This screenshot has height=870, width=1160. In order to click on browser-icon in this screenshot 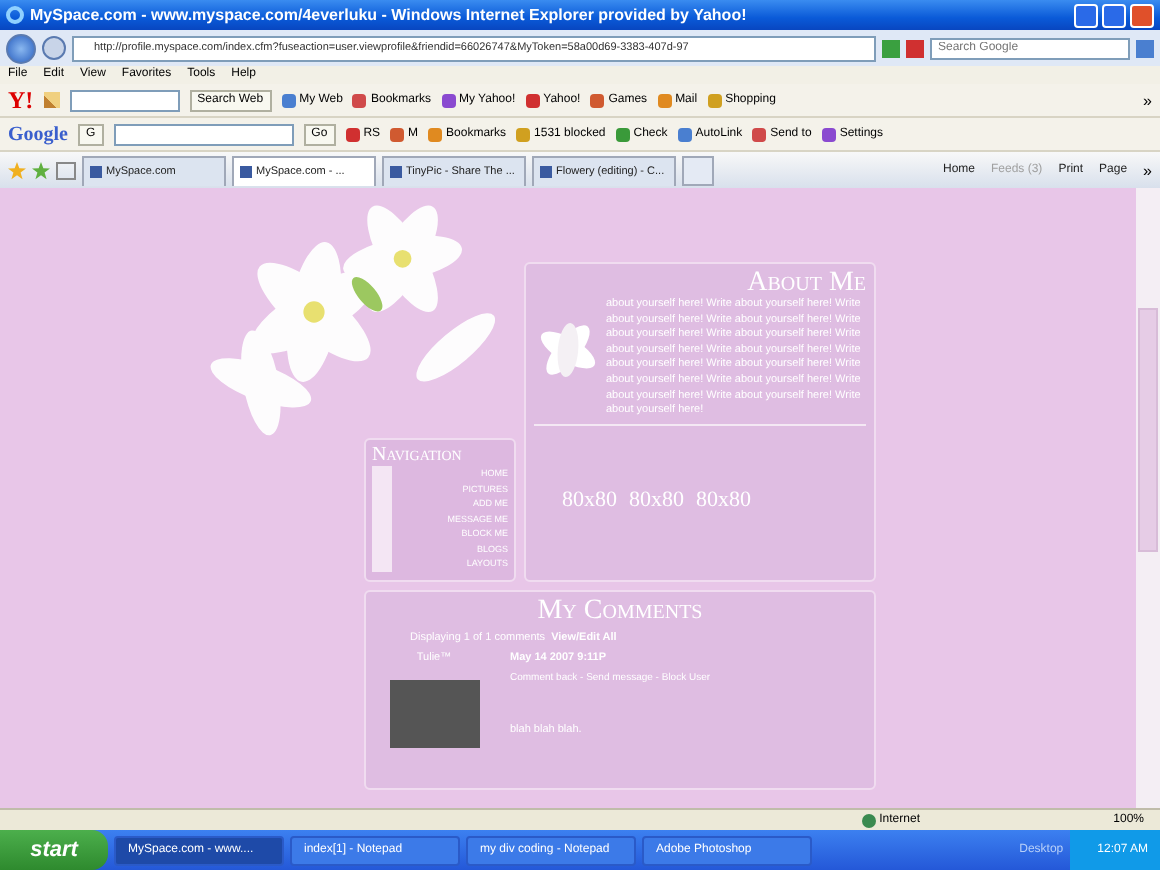, I will do `click(15, 15)`.